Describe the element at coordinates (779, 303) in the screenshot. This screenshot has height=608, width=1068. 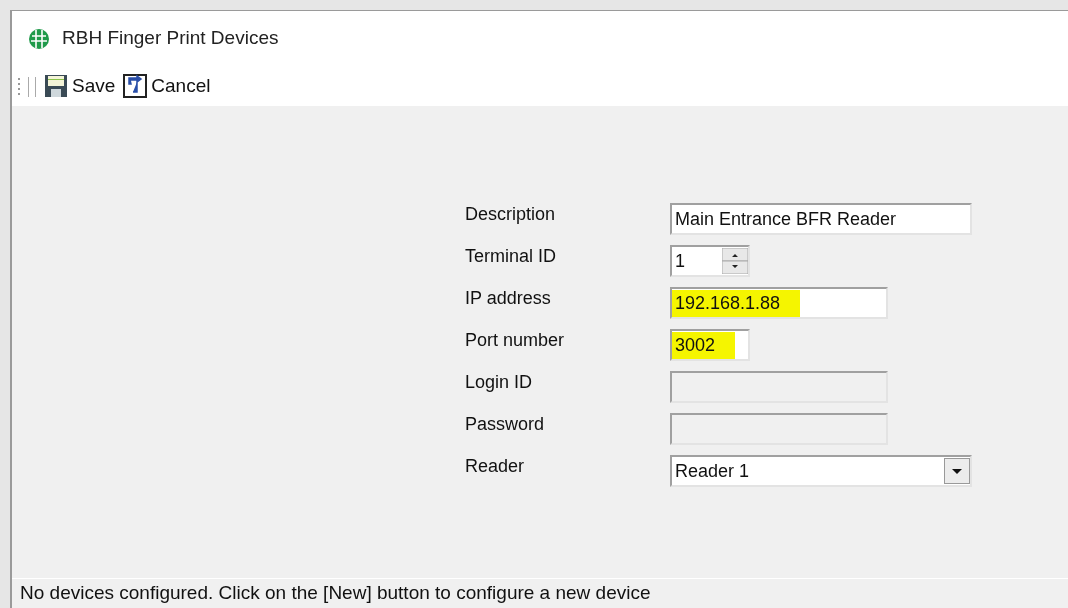
I see `input-field: 192.168.1.88` at that location.